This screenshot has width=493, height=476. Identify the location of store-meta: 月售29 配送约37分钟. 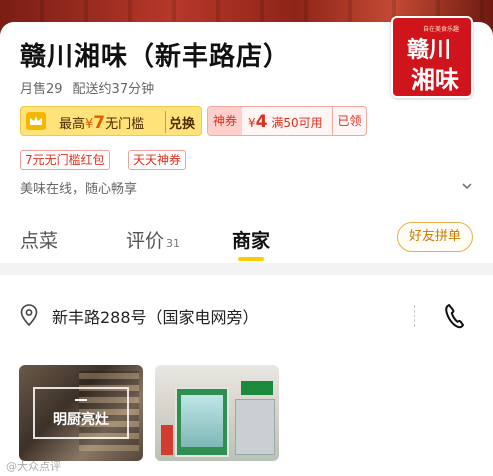
(87, 87).